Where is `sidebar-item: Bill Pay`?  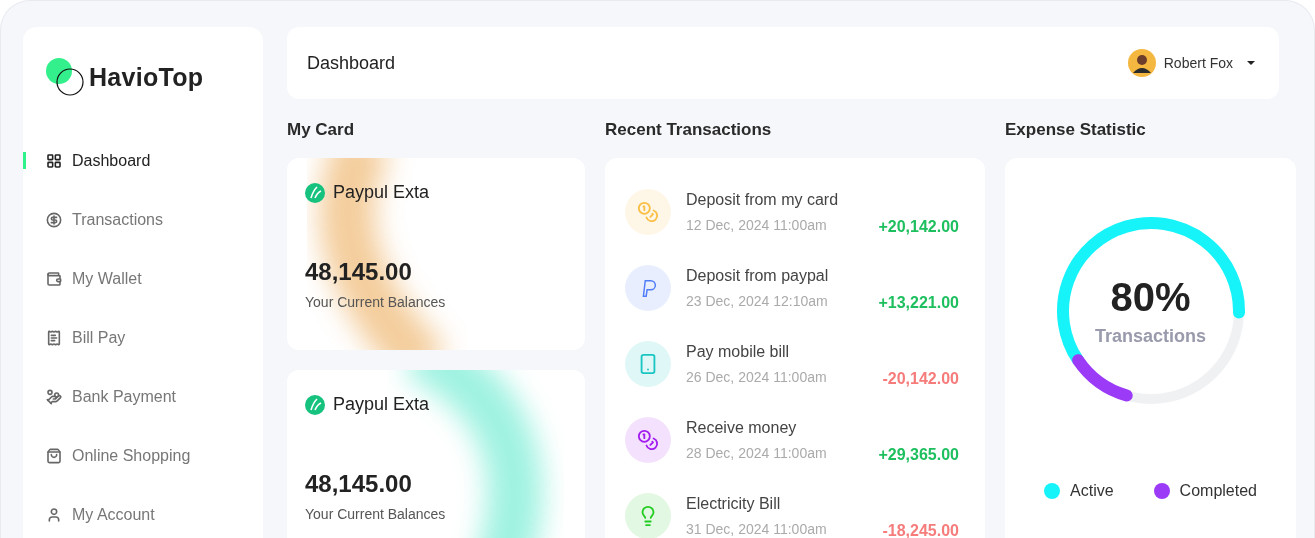 sidebar-item: Bill Pay is located at coordinates (143, 337).